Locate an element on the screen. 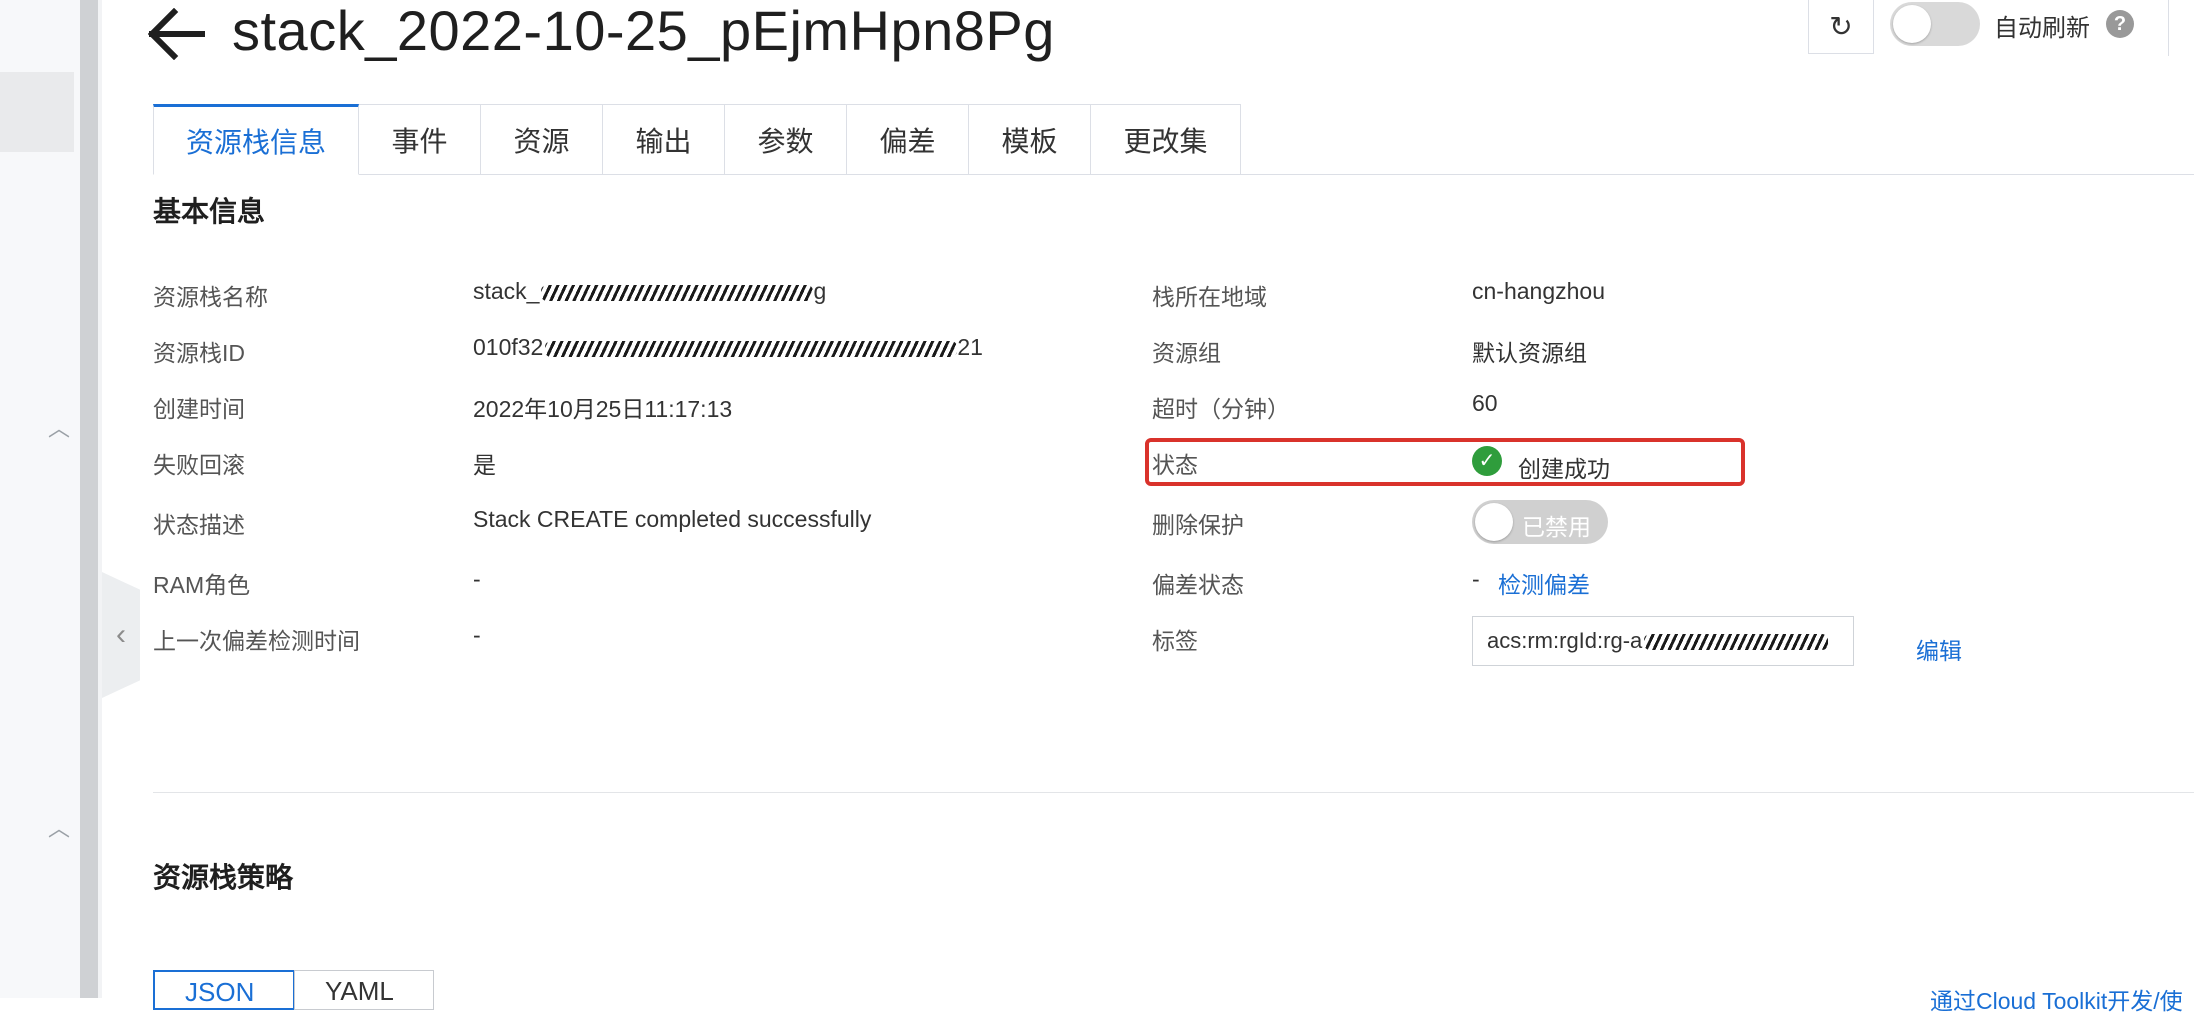 This screenshot has width=2194, height=1016. drift-status-label: 偏差状态 is located at coordinates (1198, 585).